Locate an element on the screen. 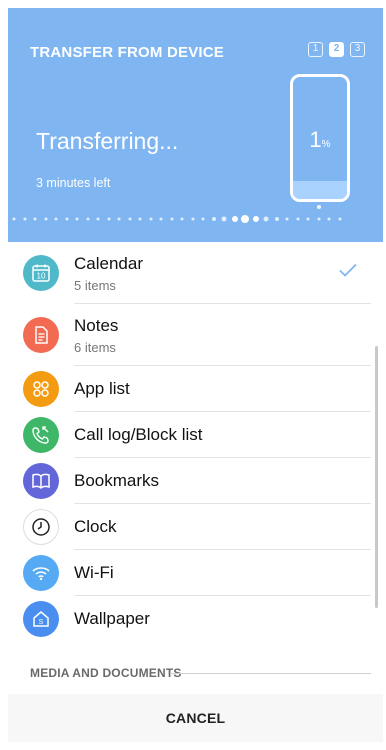  step-1: 1 is located at coordinates (315, 49).